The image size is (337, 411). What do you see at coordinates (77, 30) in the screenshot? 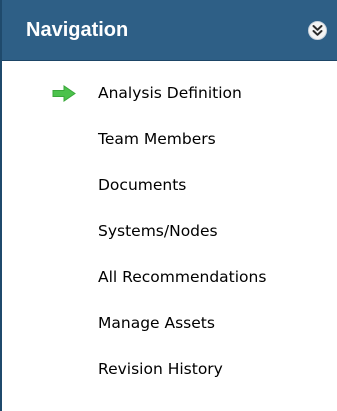
I see `navigation-title: Navigation` at bounding box center [77, 30].